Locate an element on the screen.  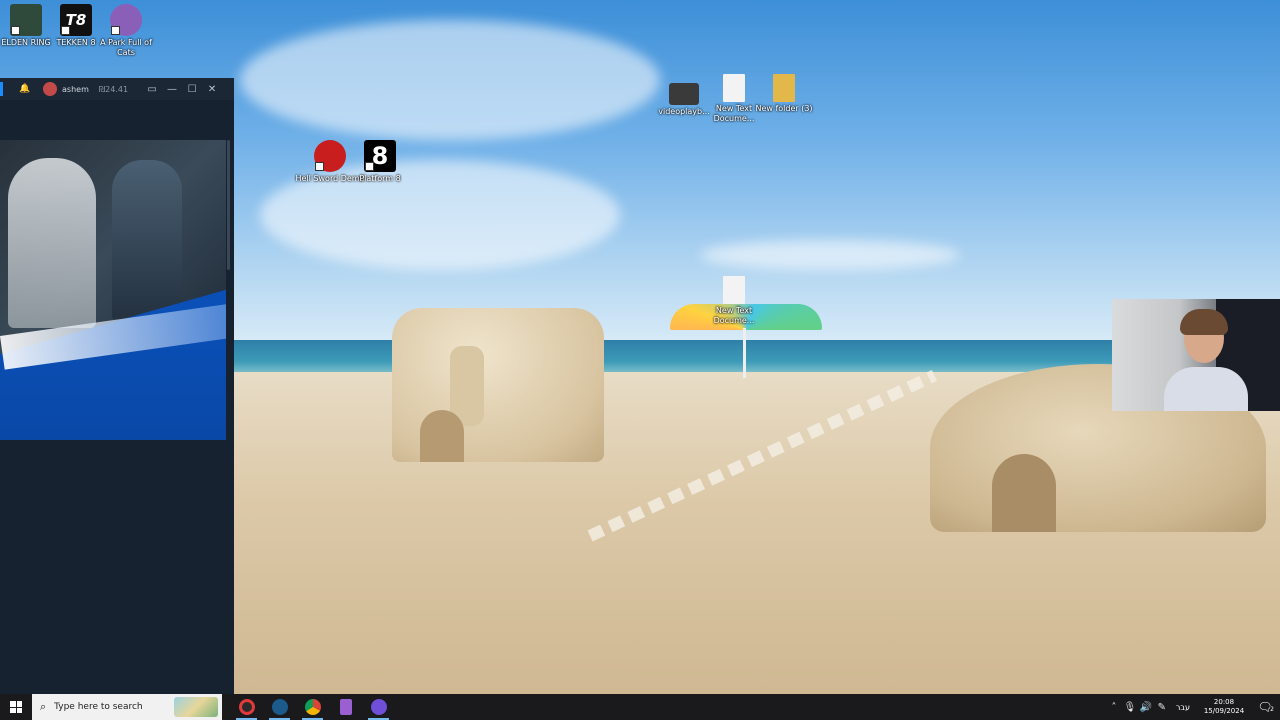
notification-center-button: 🗨 2 is located at coordinates (1265, 707).